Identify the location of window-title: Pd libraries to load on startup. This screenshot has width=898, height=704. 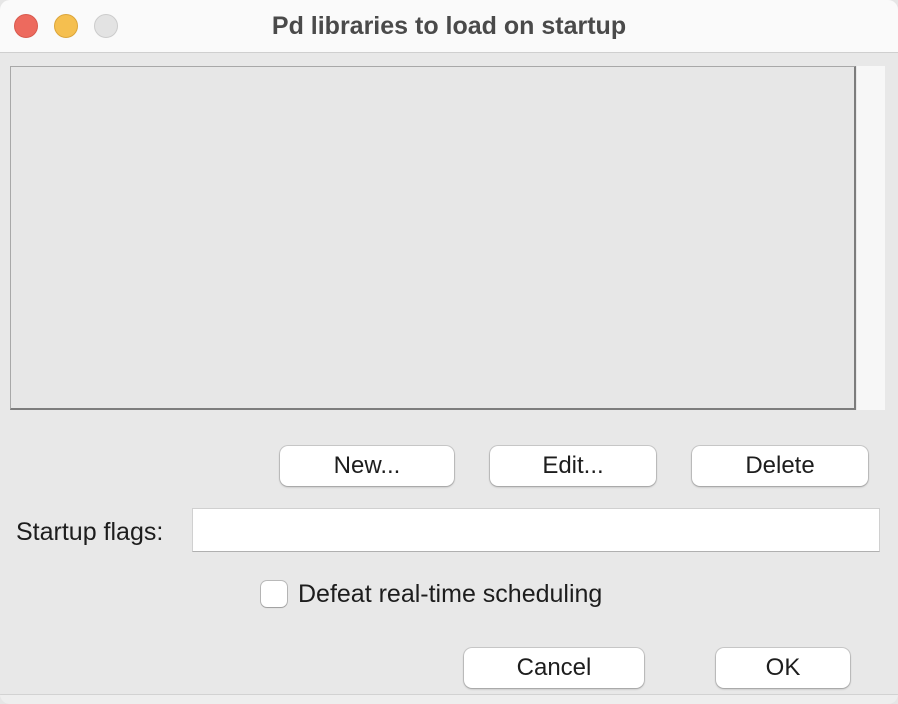
(449, 26).